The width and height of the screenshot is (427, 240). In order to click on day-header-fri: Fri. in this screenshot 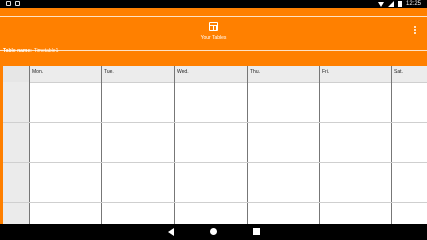, I will do `click(356, 74)`.